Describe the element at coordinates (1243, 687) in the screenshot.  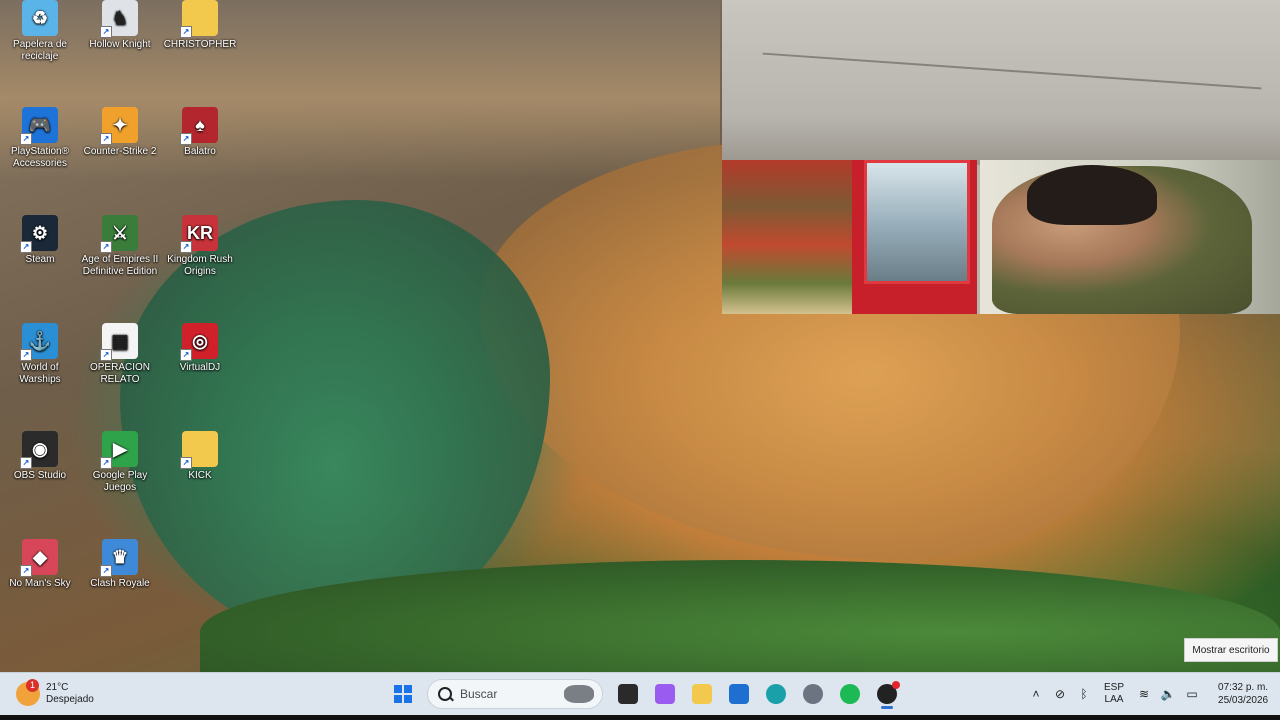
I see `clock-time: 07:32 p. m.` at that location.